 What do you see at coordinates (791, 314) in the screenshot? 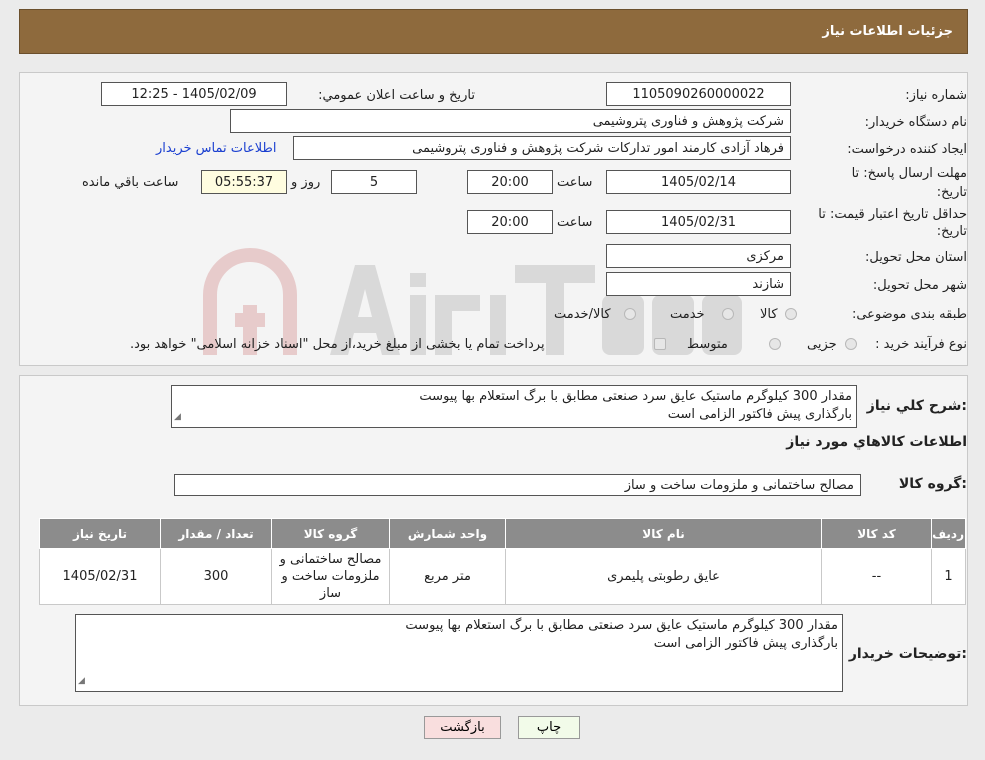
I see `category-radio-goods` at bounding box center [791, 314].